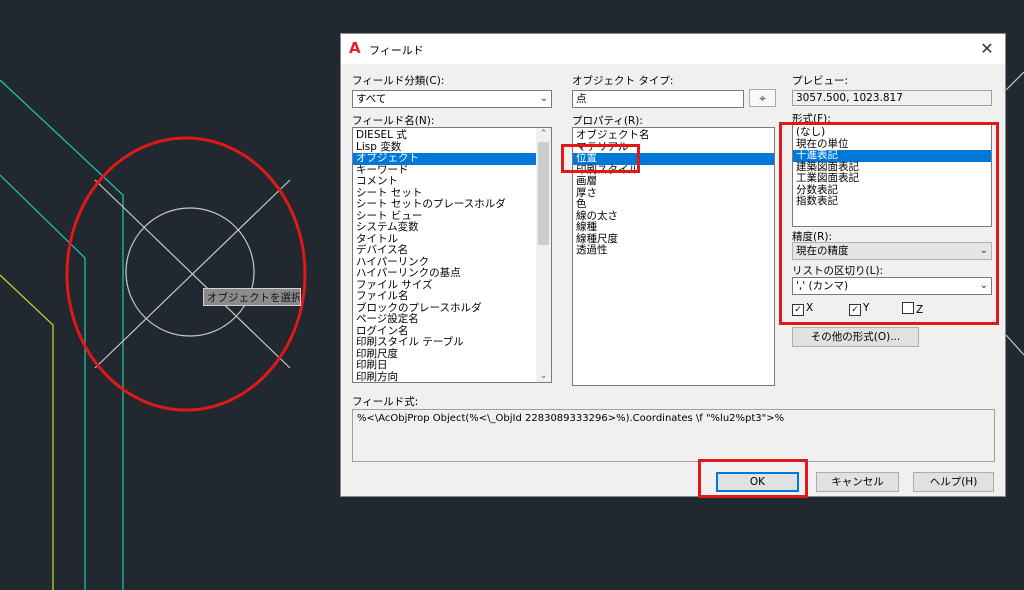  What do you see at coordinates (396, 50) in the screenshot?
I see `dialog-title: フィールド` at bounding box center [396, 50].